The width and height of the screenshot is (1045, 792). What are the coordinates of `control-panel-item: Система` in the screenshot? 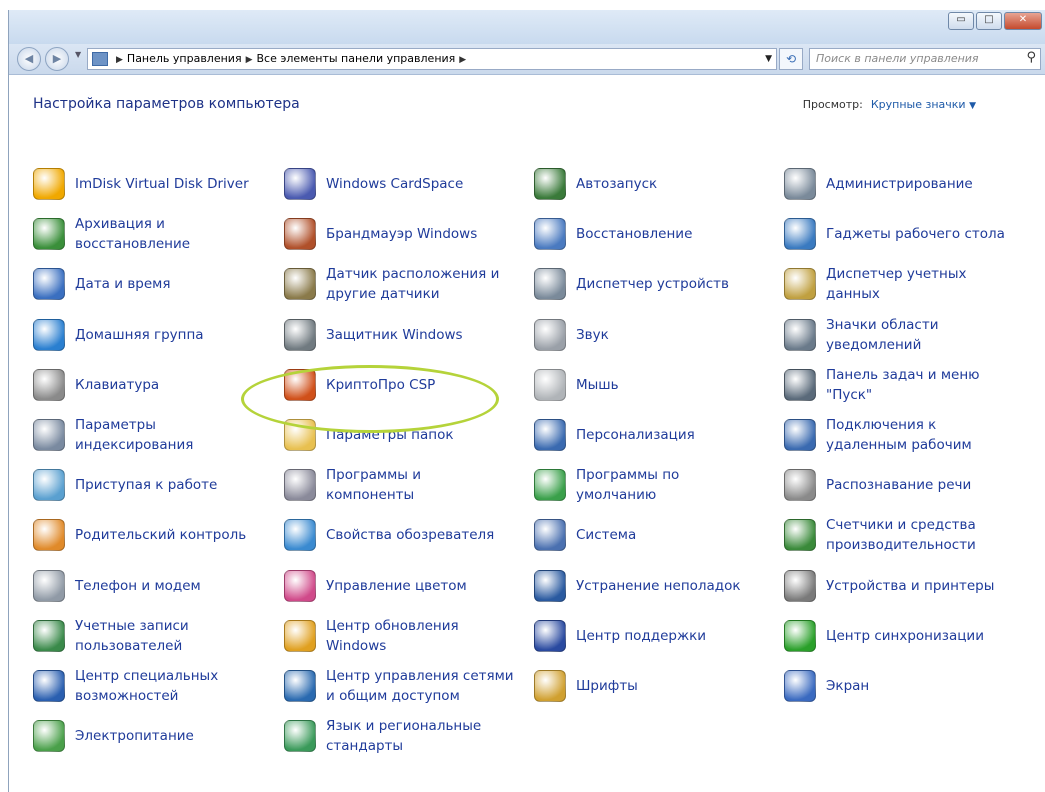 It's located at (585, 535).